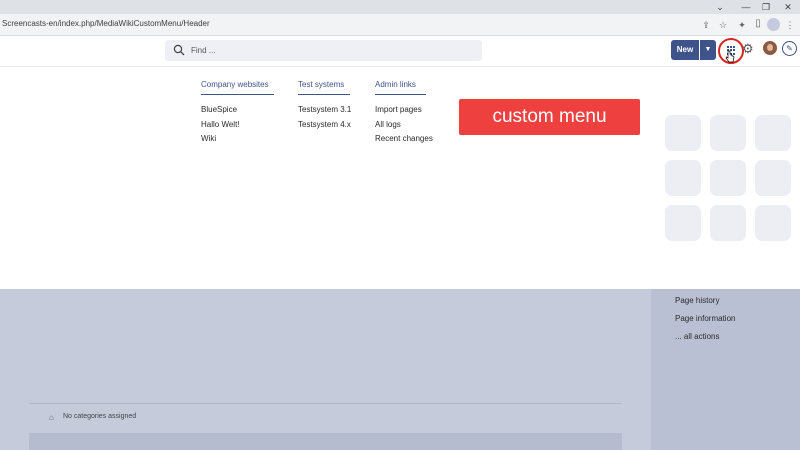  What do you see at coordinates (400, 7) in the screenshot?
I see `browser-titlebar: ⌄ — ❐ ✕` at bounding box center [400, 7].